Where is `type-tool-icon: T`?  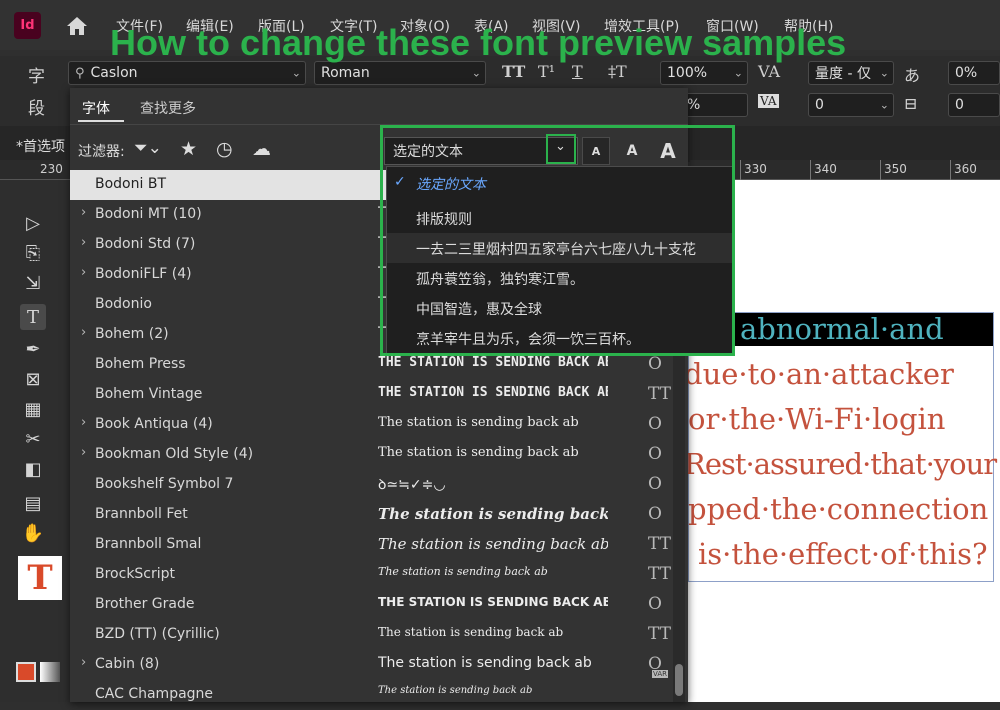 type-tool-icon: T is located at coordinates (33, 317).